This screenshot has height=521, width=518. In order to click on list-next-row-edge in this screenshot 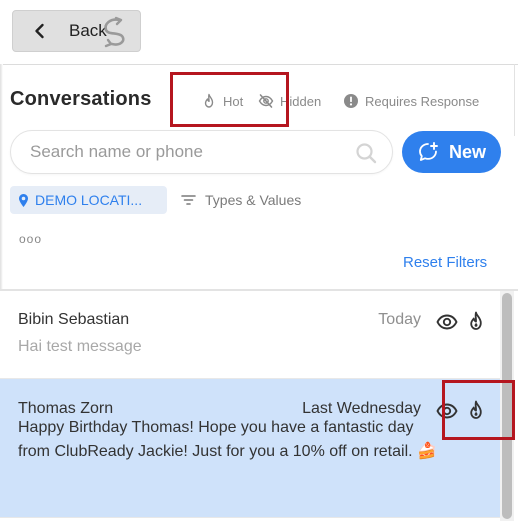, I will do `click(250, 519)`.